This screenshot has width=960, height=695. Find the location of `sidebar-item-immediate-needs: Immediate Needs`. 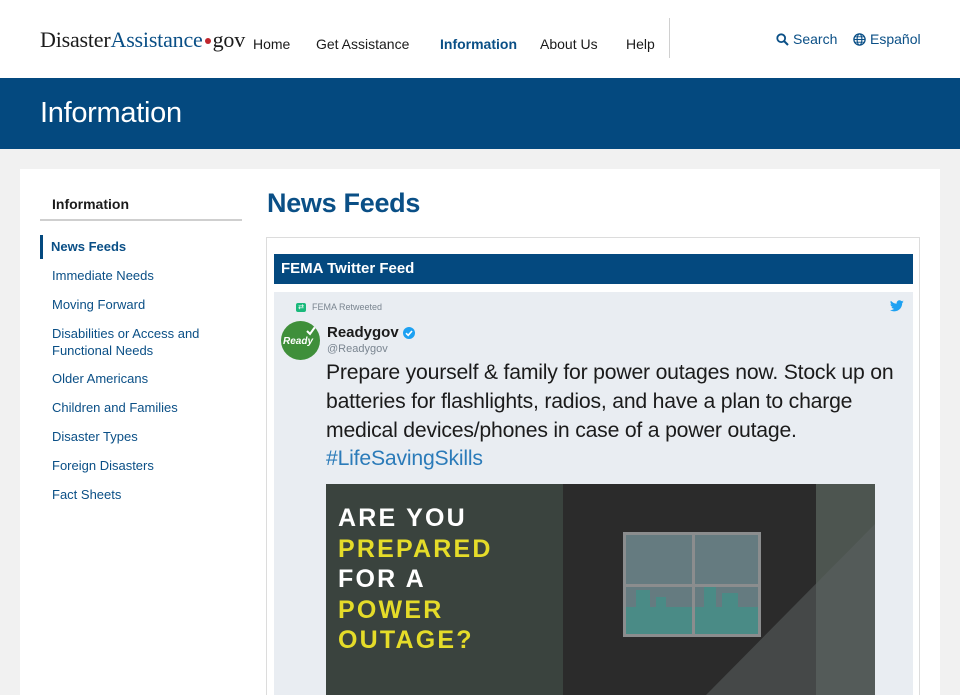

sidebar-item-immediate-needs: Immediate Needs is located at coordinates (139, 275).